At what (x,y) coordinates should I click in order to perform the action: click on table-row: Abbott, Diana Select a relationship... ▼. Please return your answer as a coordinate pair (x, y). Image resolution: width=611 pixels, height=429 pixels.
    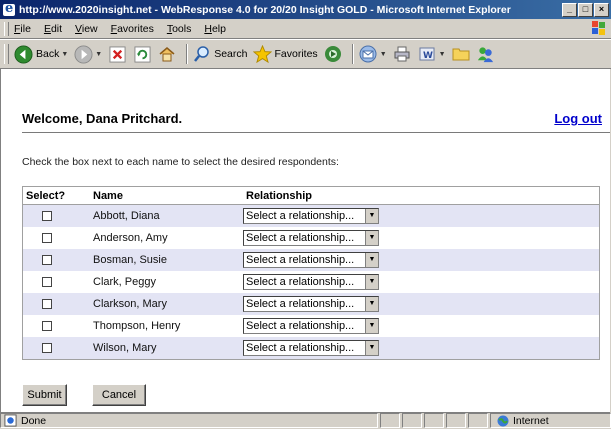
    Looking at the image, I should click on (311, 215).